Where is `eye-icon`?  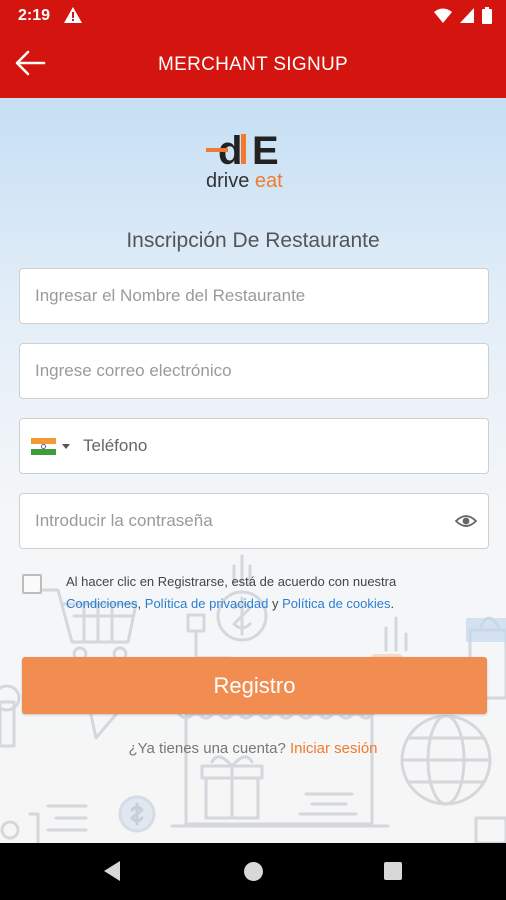 eye-icon is located at coordinates (466, 521).